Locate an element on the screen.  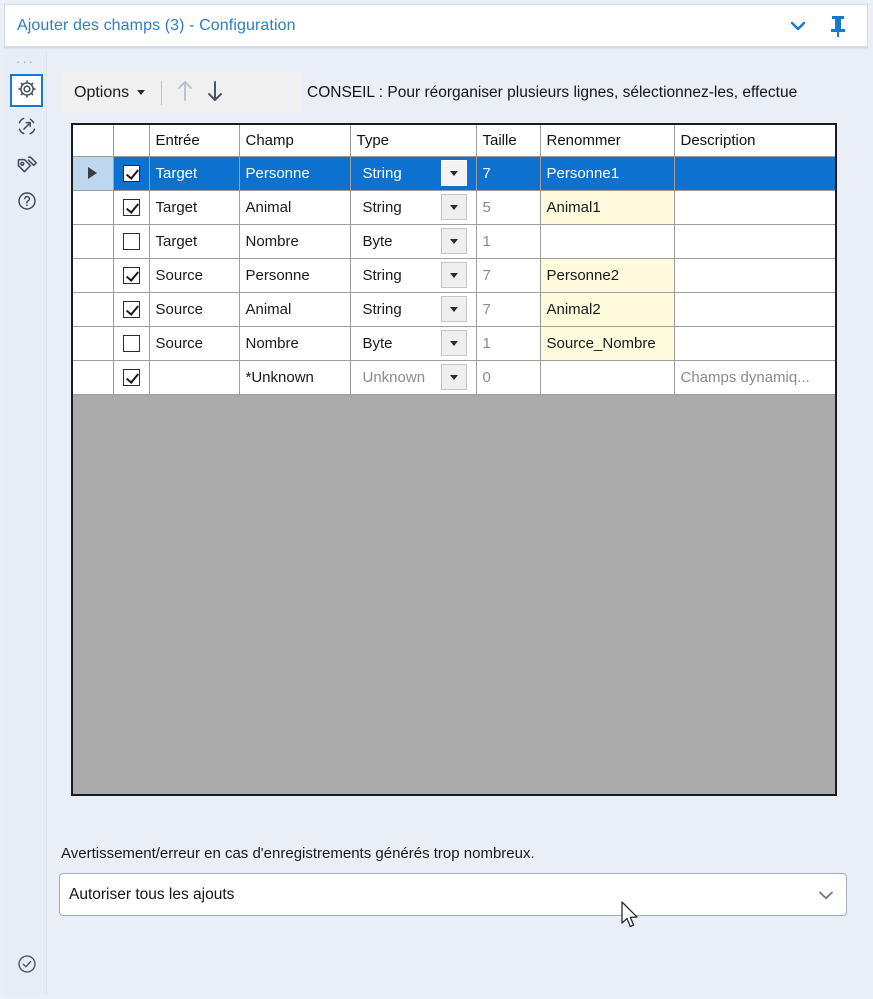
table-row: Target Nombre Byte 1 is located at coordinates (454, 241).